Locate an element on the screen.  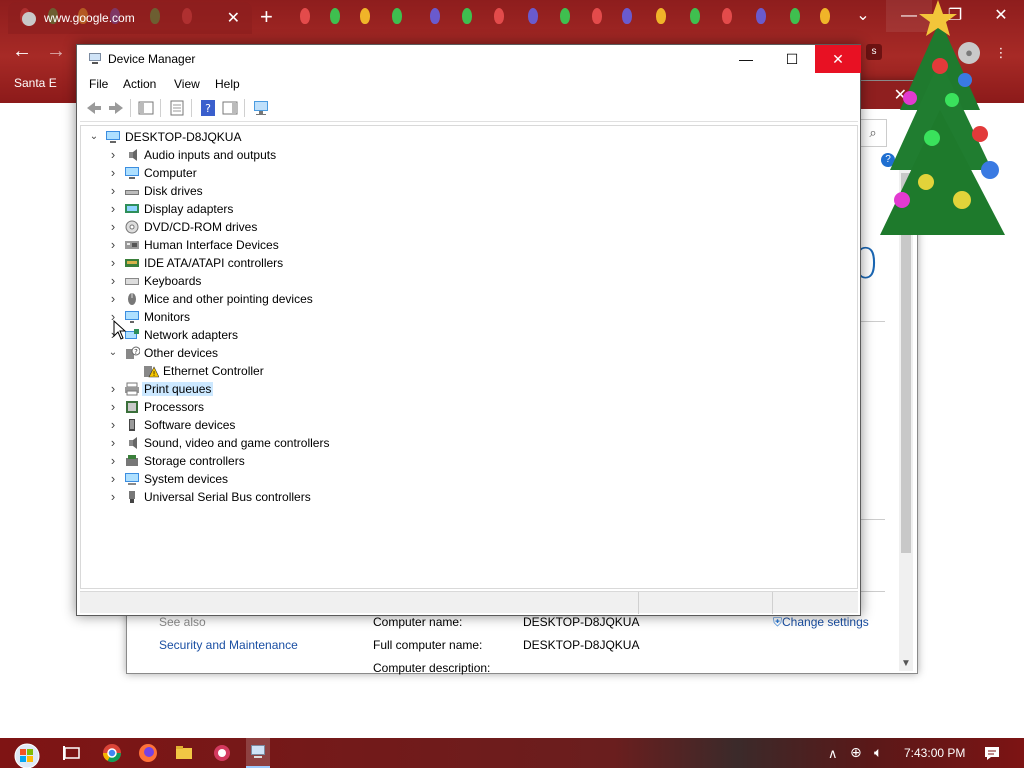
new-tab-button: + is located at coordinates (266, 17).